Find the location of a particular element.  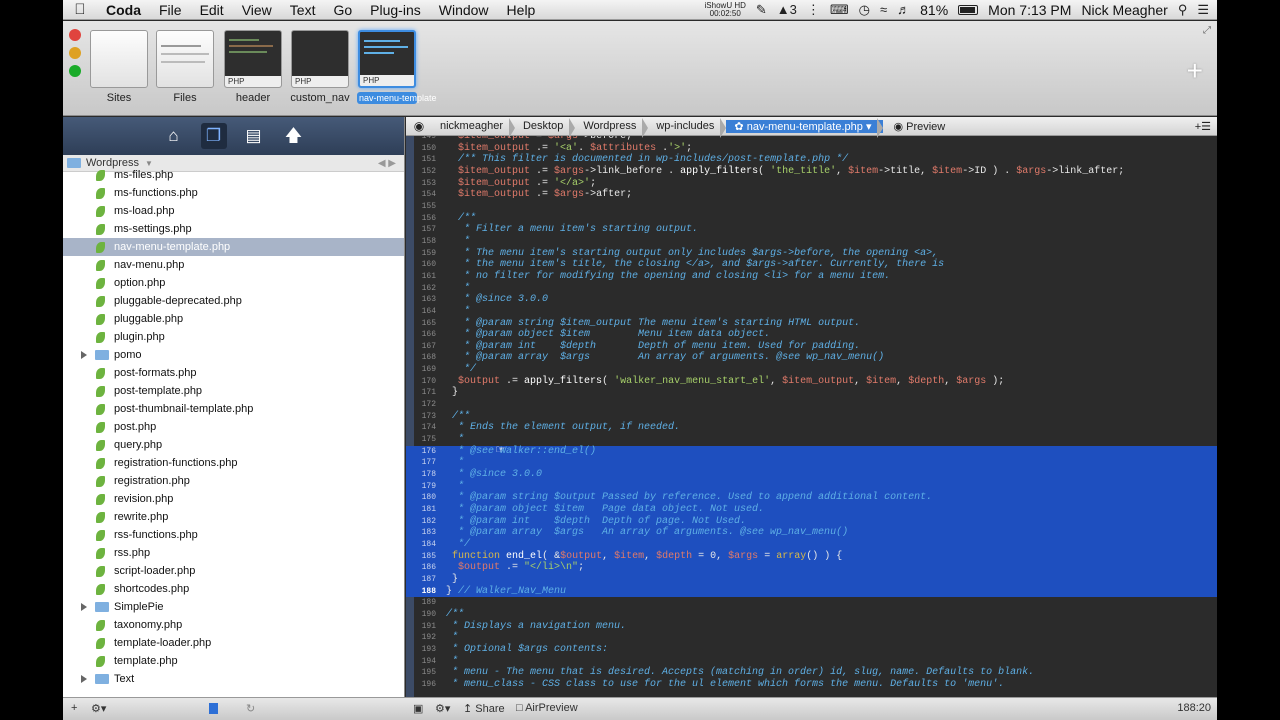

keyboard-icon: ⌨ is located at coordinates (839, 10).